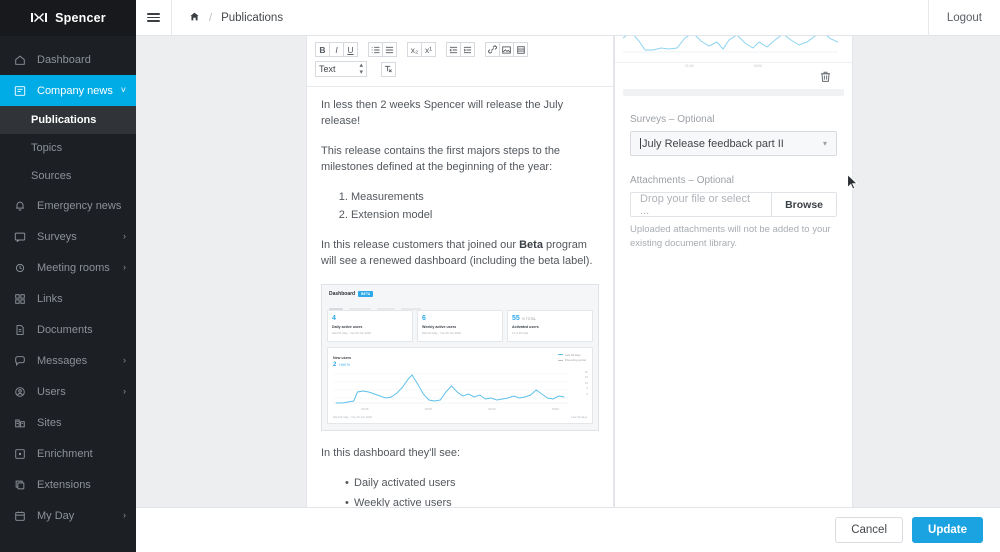  Describe the element at coordinates (467, 49) in the screenshot. I see `indent-button` at that location.